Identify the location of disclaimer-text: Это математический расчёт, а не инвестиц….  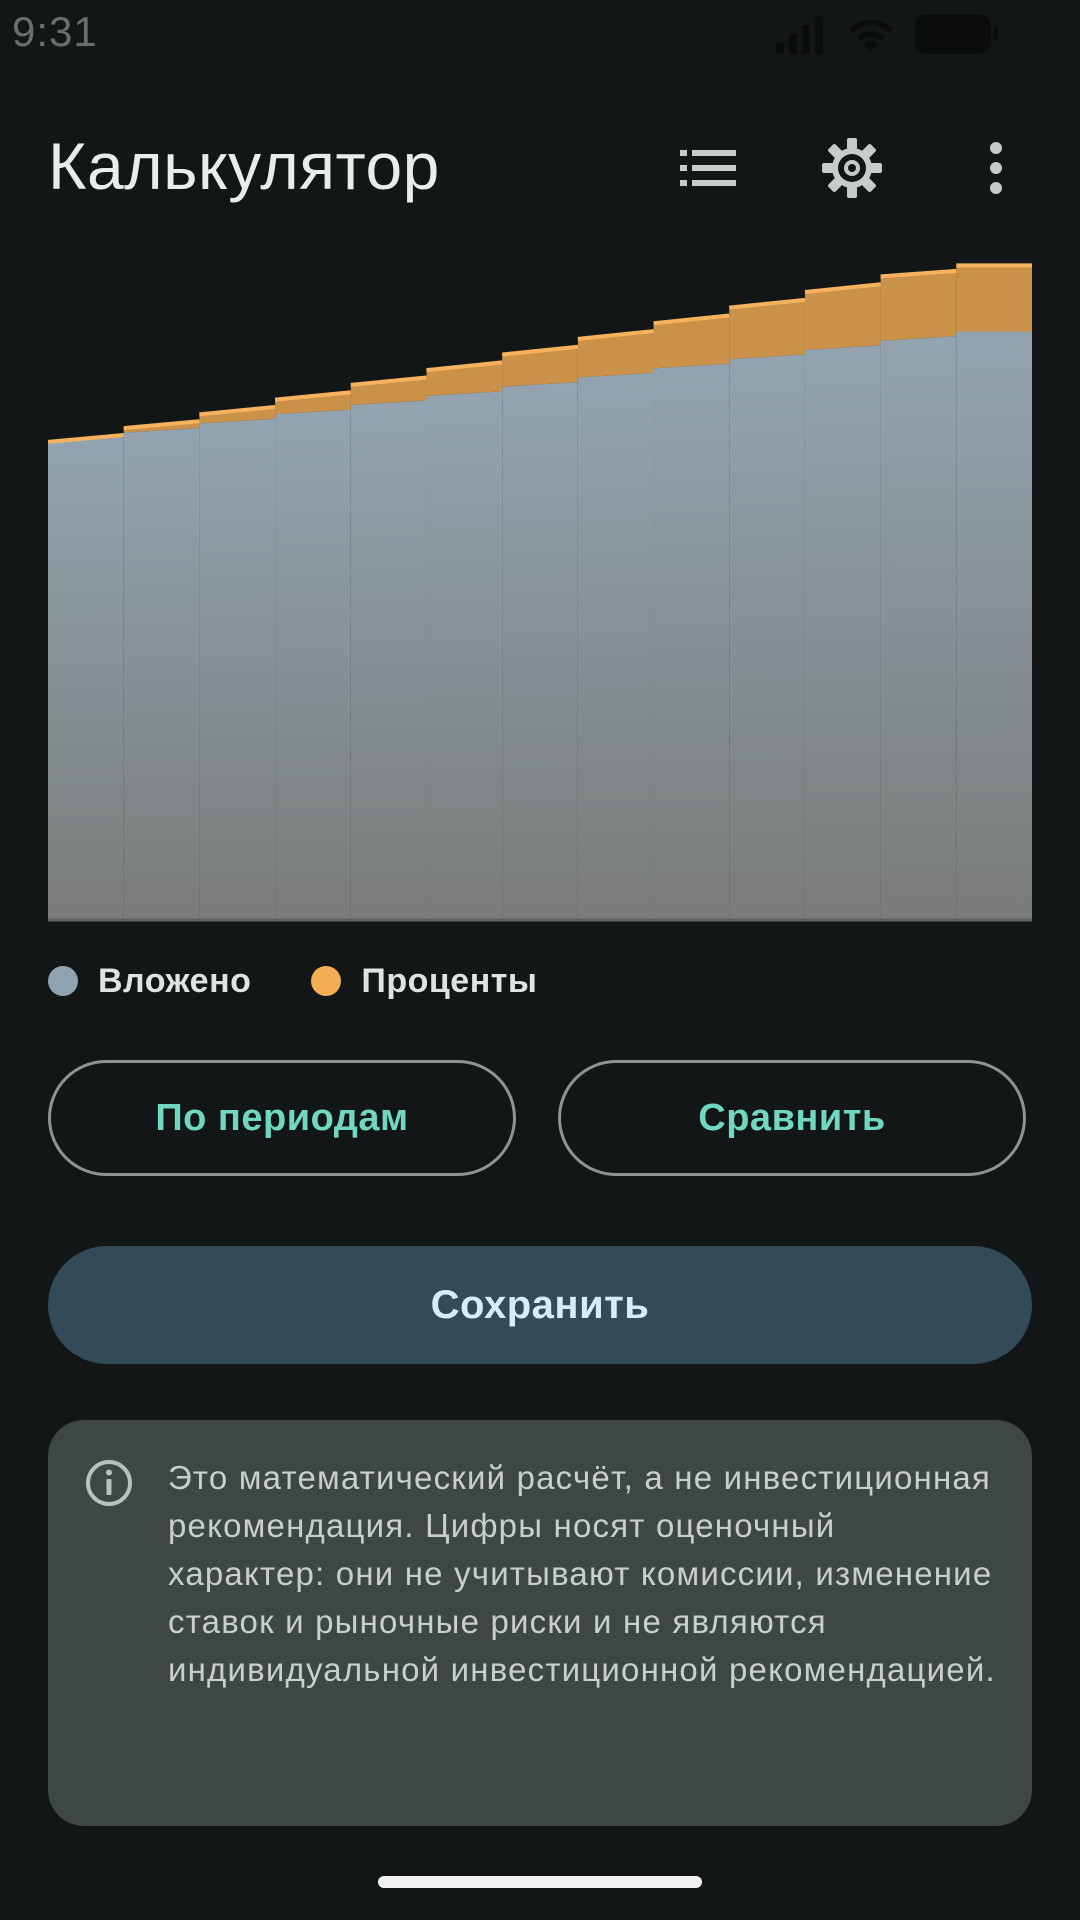
(582, 1573).